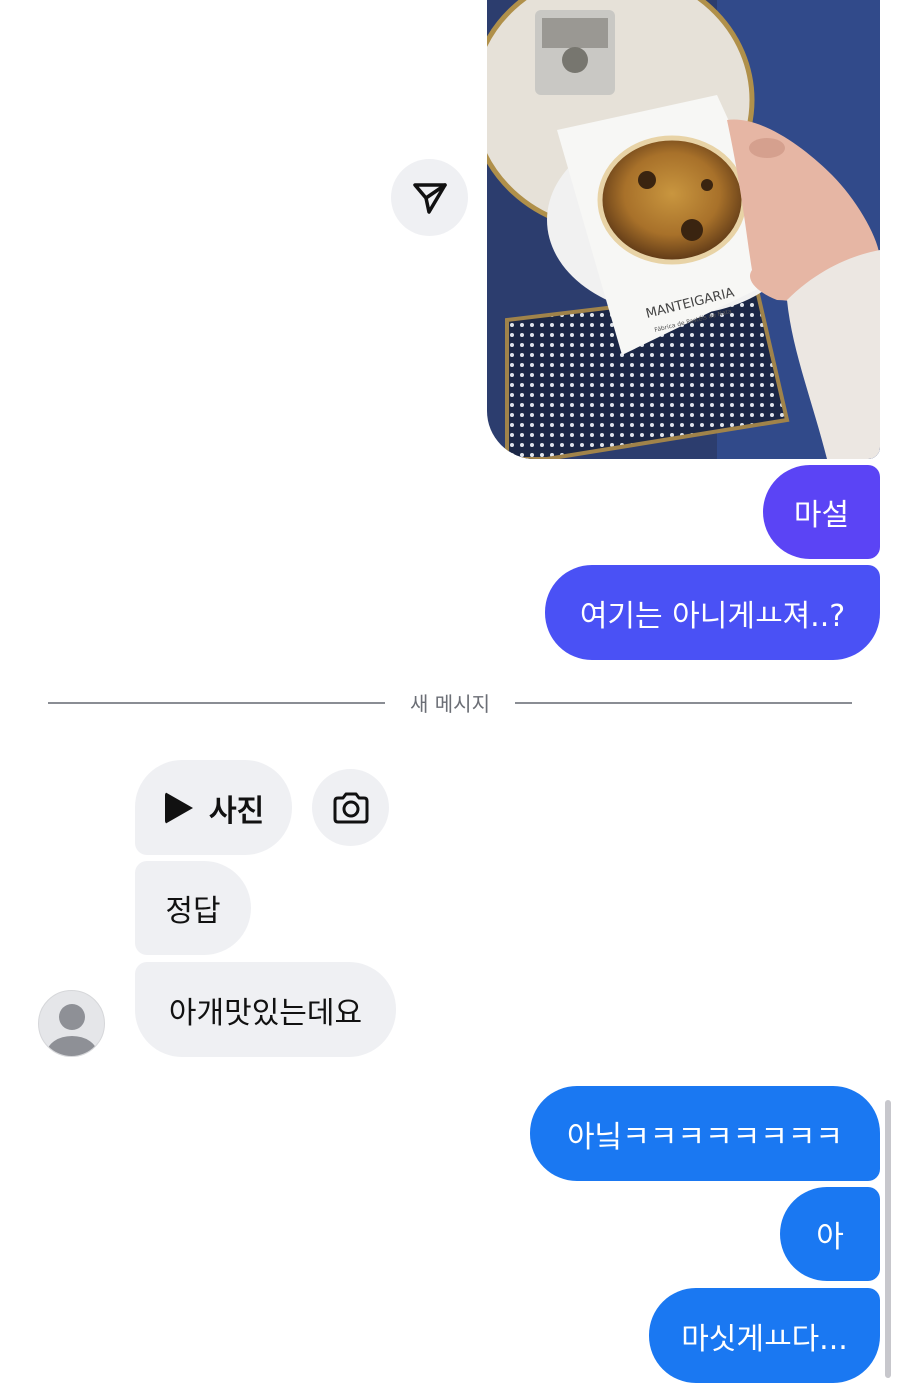 This screenshot has height=1397, width=900. I want to click on incoming-message: 아개맛있는데요, so click(265, 1009).